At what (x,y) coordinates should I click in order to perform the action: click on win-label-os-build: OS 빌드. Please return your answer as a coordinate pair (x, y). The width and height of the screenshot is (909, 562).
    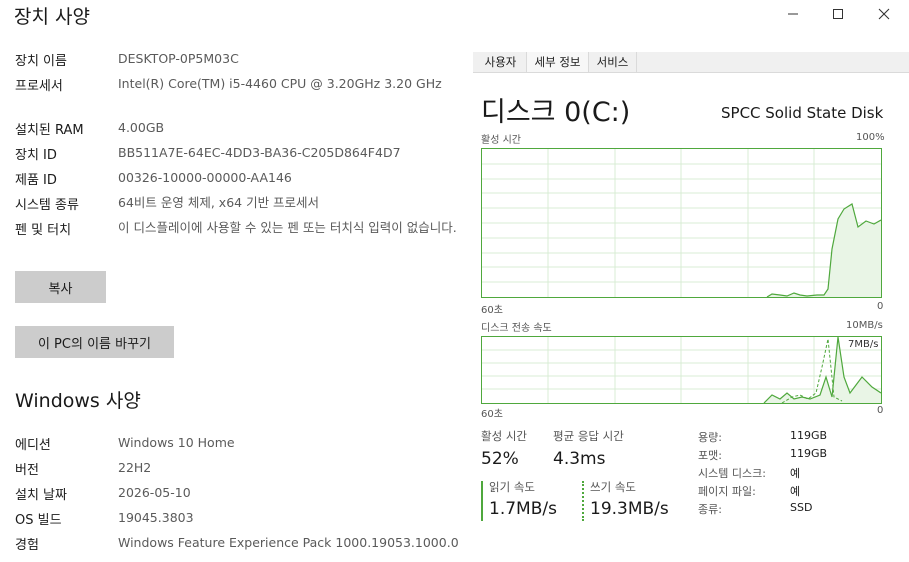
    Looking at the image, I should click on (38, 520).